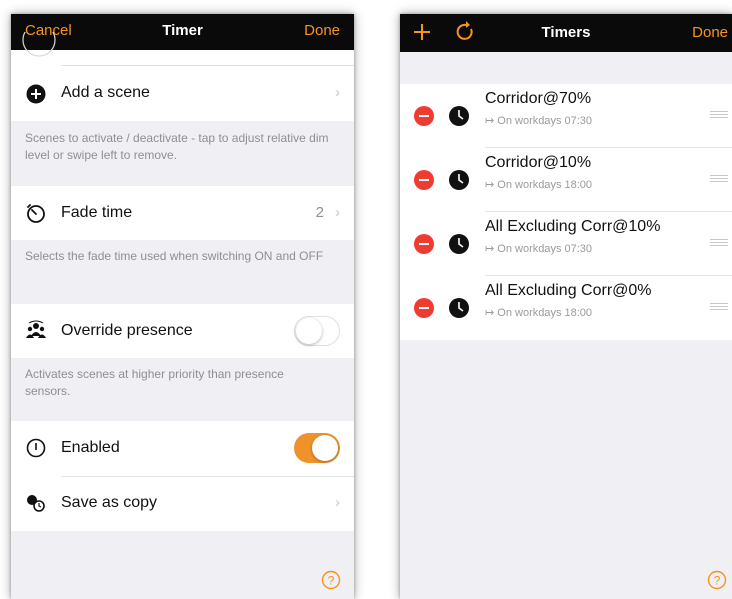 Image resolution: width=732 pixels, height=599 pixels. Describe the element at coordinates (182, 448) in the screenshot. I see `enabled-cell: Enabled` at that location.